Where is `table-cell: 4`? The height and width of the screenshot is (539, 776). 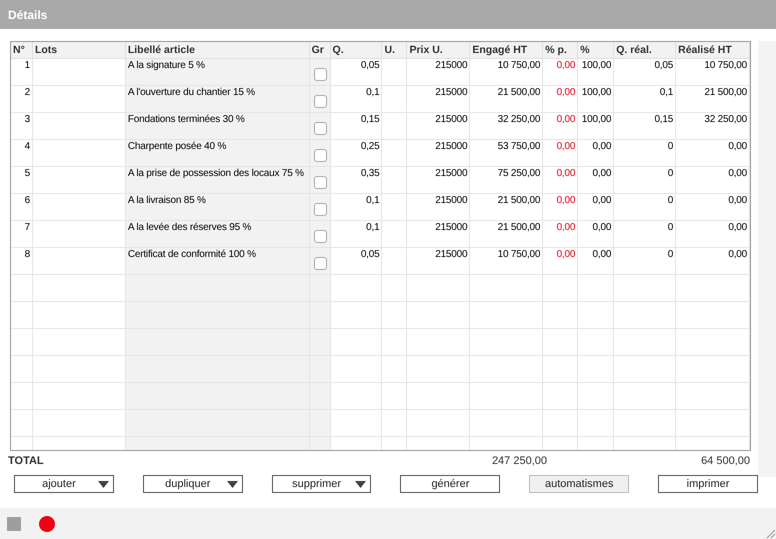
table-cell: 4 is located at coordinates (22, 153).